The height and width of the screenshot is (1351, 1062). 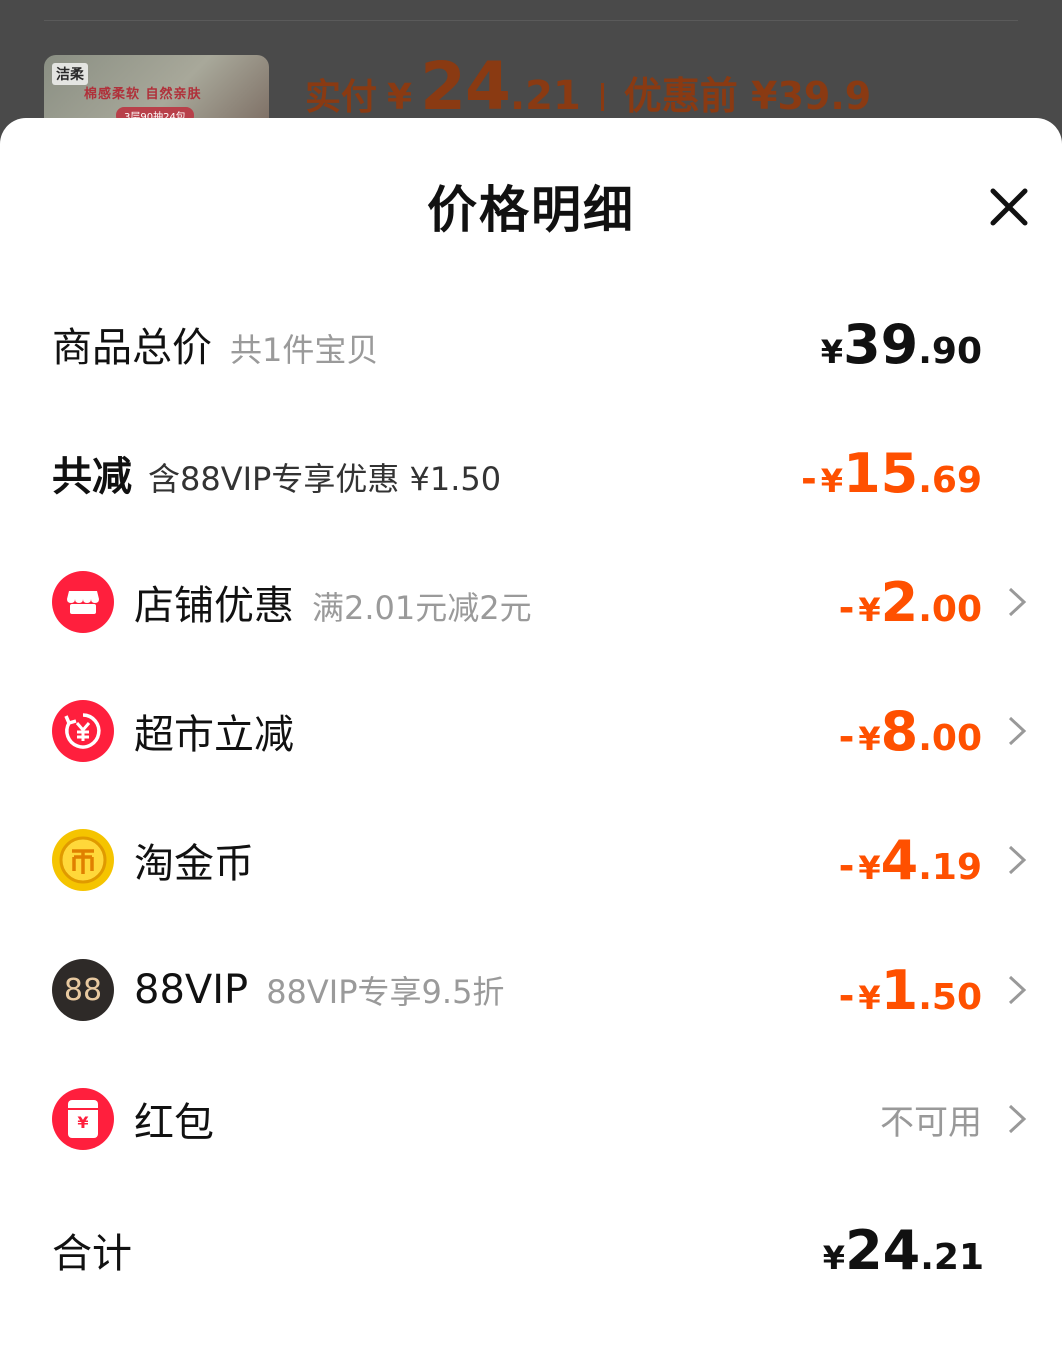 What do you see at coordinates (422, 608) in the screenshot?
I see `row-sublabel: 满2.01元减2元` at bounding box center [422, 608].